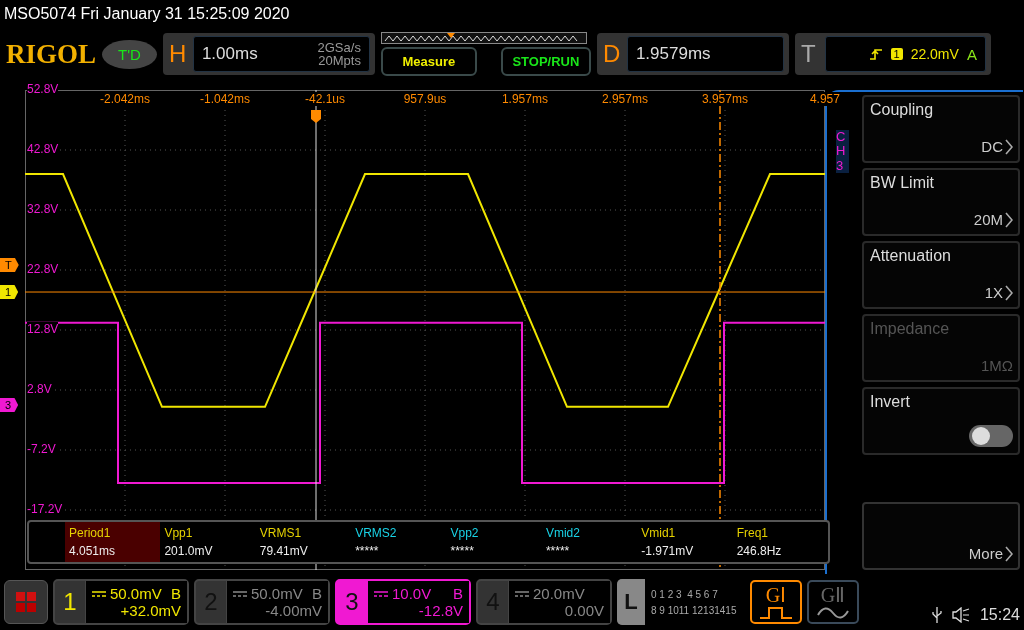 This screenshot has width=1024, height=630. I want to click on channel-scale: 20.0mV, so click(559, 593).